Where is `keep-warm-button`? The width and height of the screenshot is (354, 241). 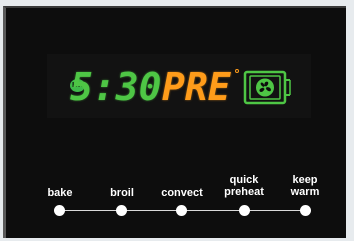
keep-warm-button is located at coordinates (305, 210).